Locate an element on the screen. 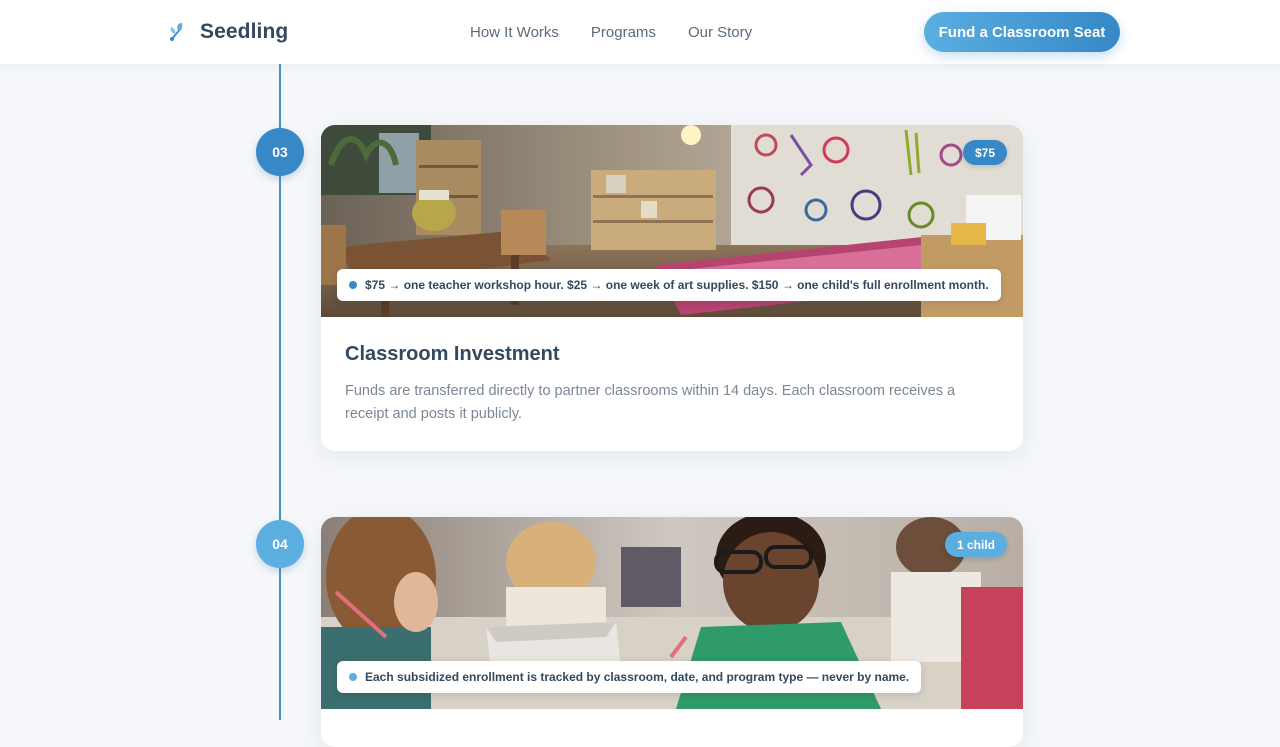 This screenshot has height=747, width=1280. step-number-03: 03 is located at coordinates (280, 152).